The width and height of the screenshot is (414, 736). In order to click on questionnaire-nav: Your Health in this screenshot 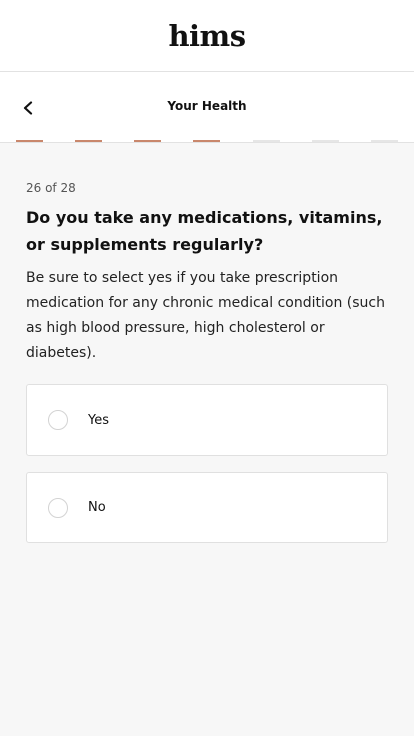, I will do `click(207, 107)`.